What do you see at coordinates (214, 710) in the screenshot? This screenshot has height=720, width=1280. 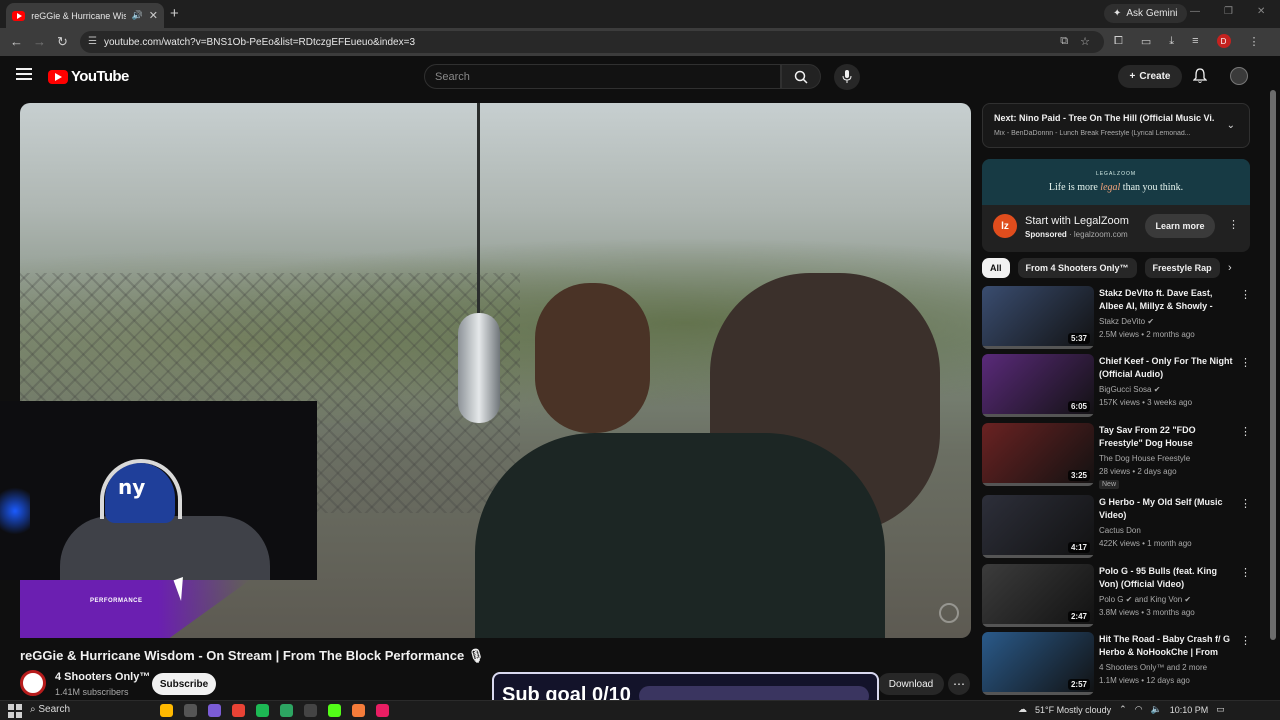 I see `discord-icon` at bounding box center [214, 710].